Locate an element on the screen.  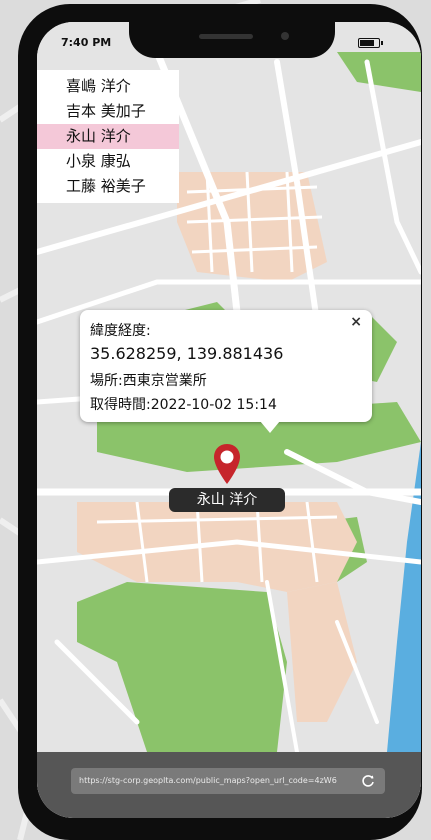
map-pin-icon is located at coordinates (227, 464).